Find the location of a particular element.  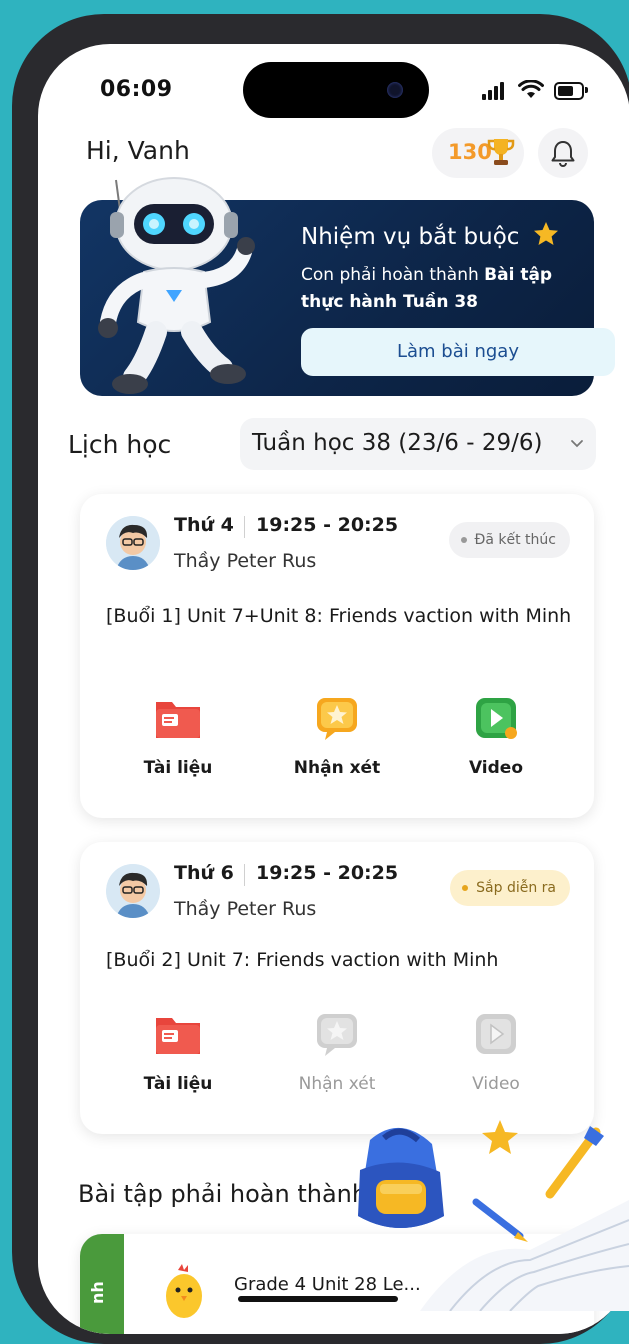

notification-button is located at coordinates (563, 153).